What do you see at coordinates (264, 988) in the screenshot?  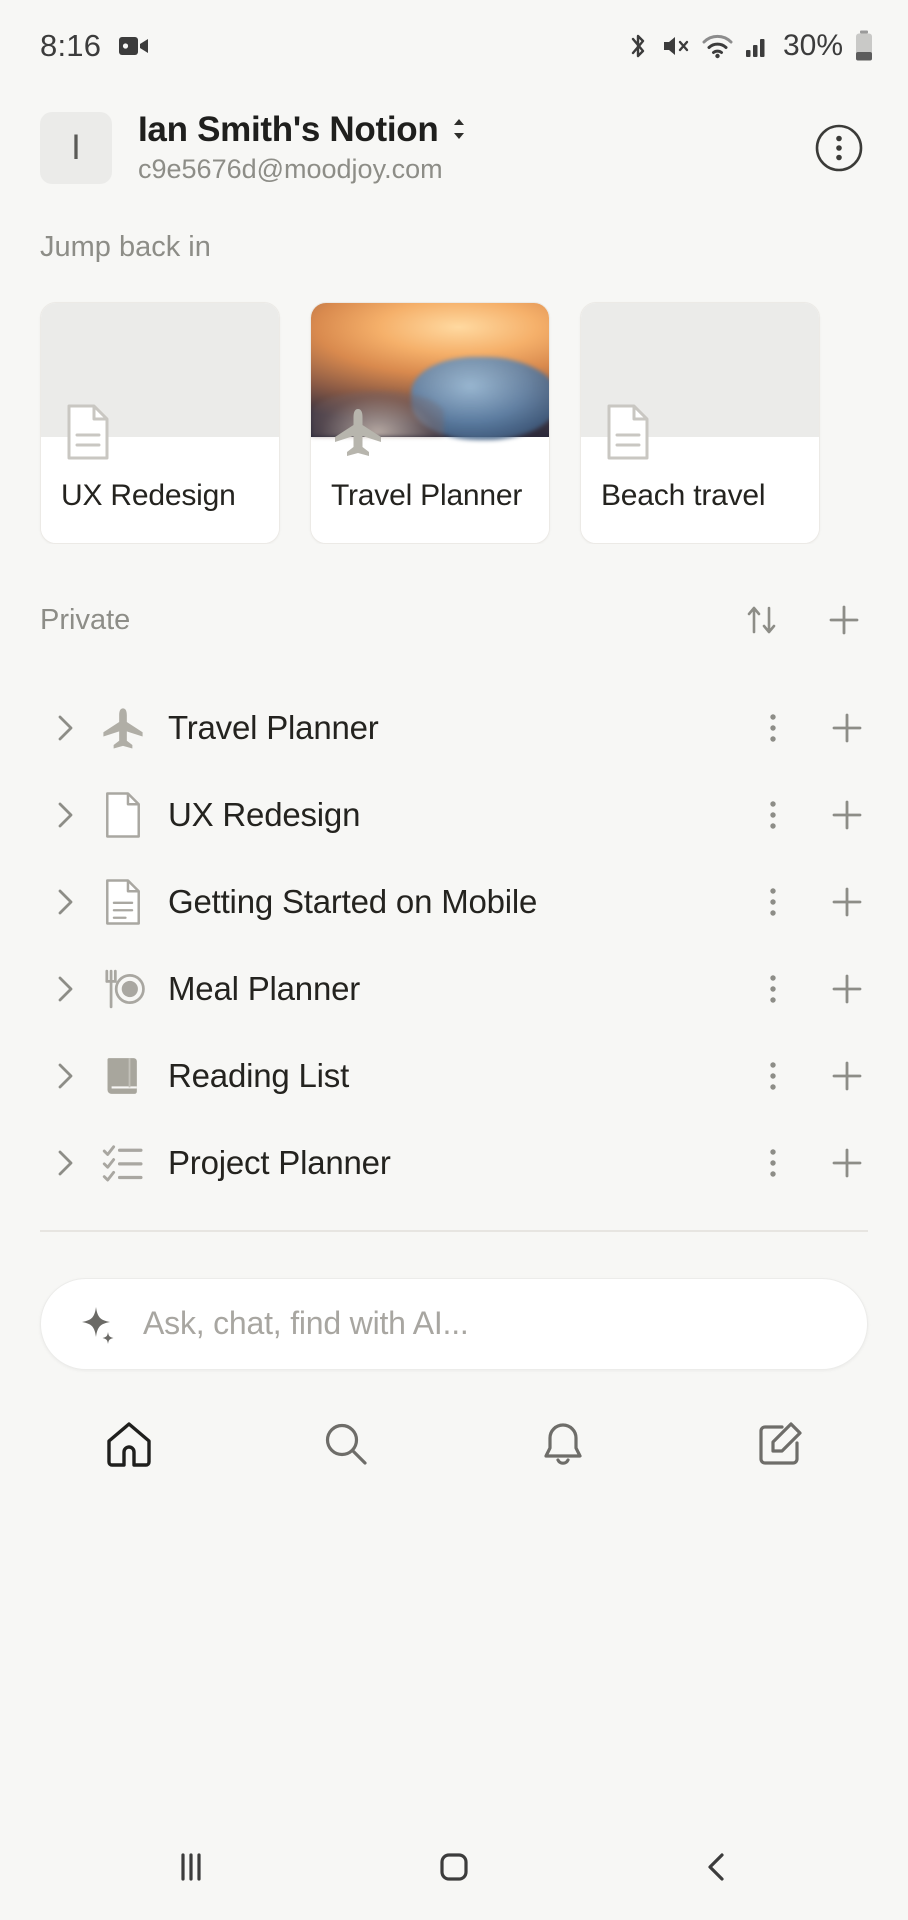 I see `page-row-label: Meal Planner` at bounding box center [264, 988].